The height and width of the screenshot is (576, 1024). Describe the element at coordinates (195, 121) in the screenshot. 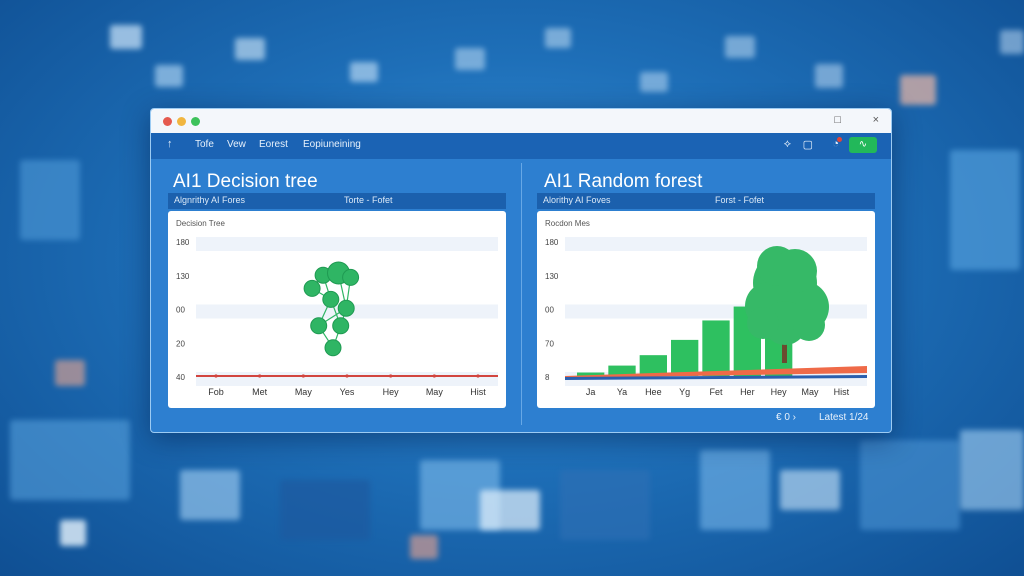

I see `maximize-dot` at that location.